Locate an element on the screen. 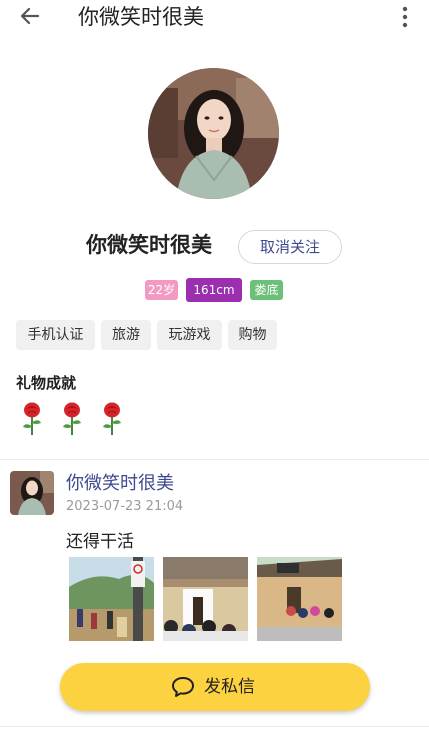 This screenshot has height=731, width=429. city-badge: 娄底 is located at coordinates (266, 290).